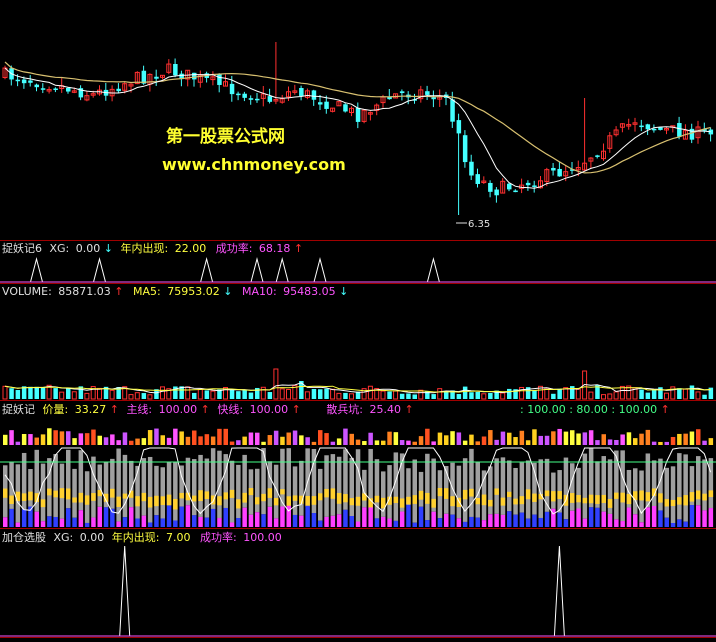 Image resolution: width=716 pixels, height=642 pixels. Describe the element at coordinates (343, 291) in the screenshot. I see `volume-ma10-arrow: ↓` at that location.